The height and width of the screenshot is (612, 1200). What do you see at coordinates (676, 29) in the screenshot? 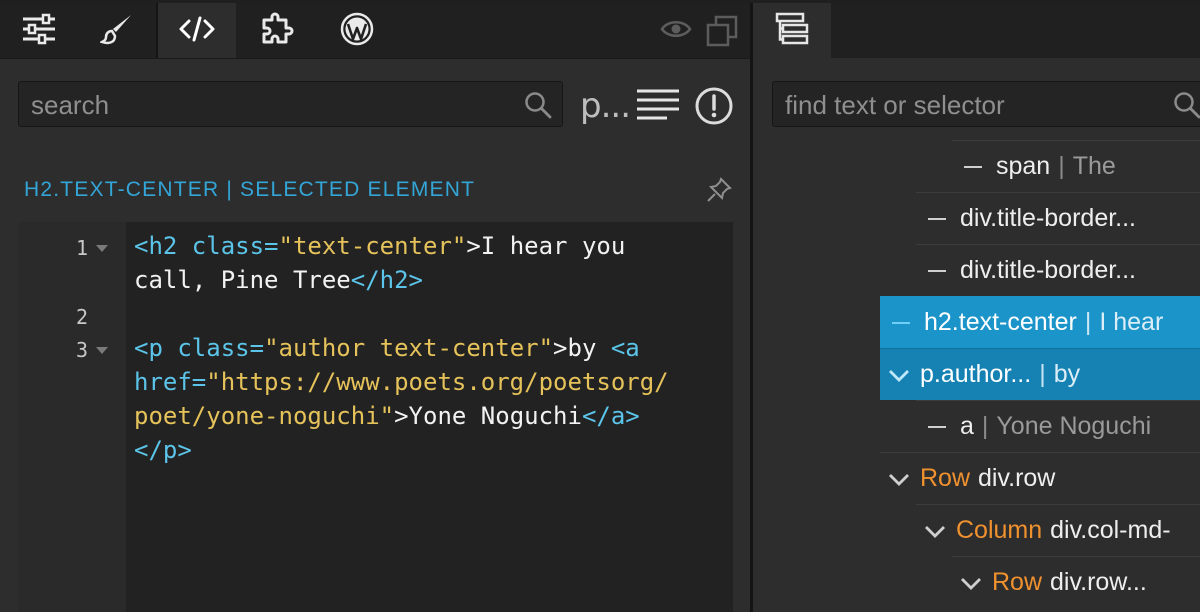
I see `eye-icon` at bounding box center [676, 29].